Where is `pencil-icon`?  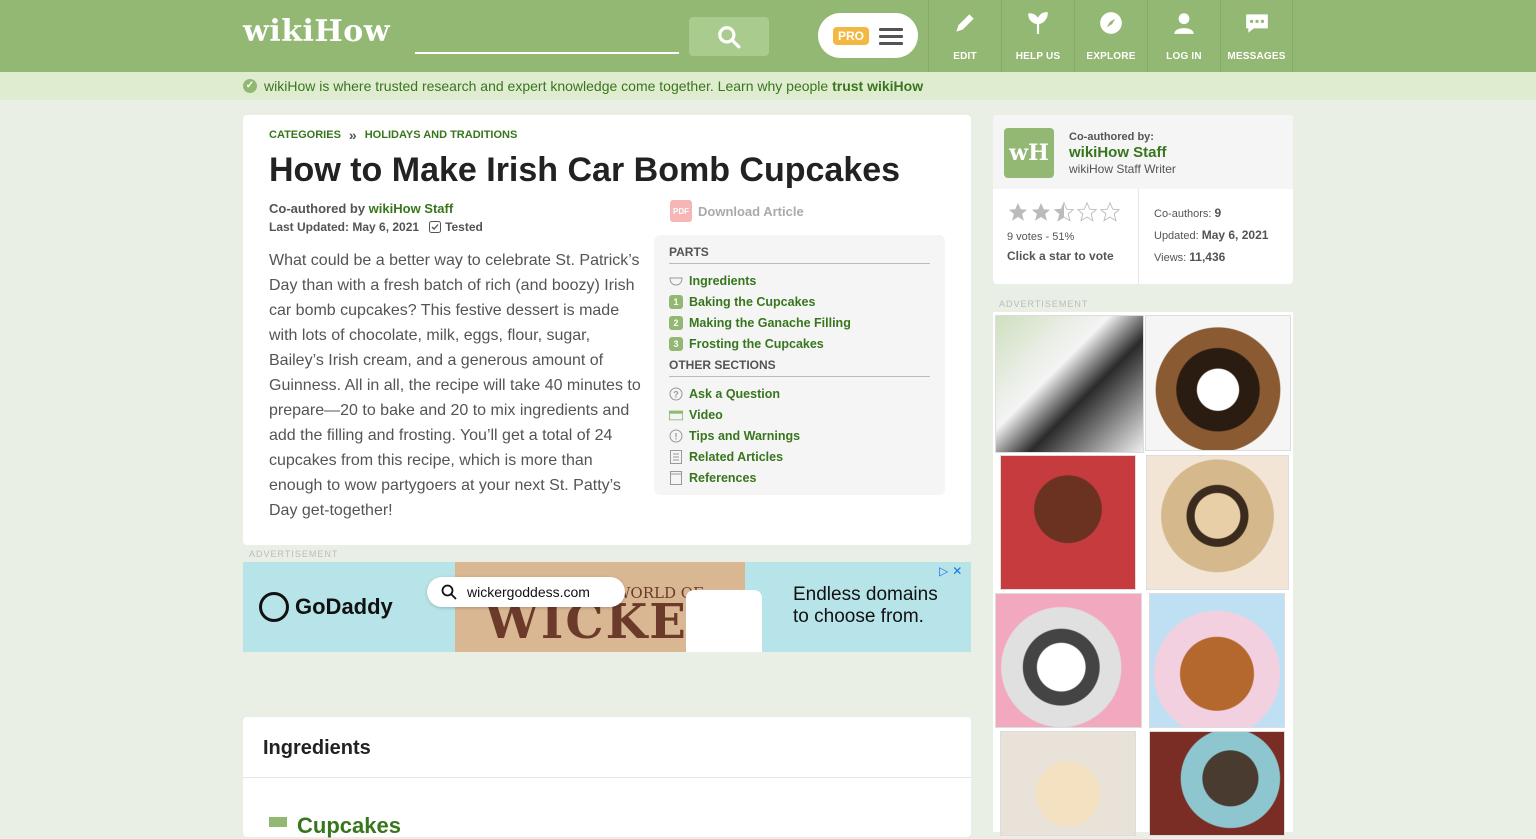
pencil-icon is located at coordinates (965, 23).